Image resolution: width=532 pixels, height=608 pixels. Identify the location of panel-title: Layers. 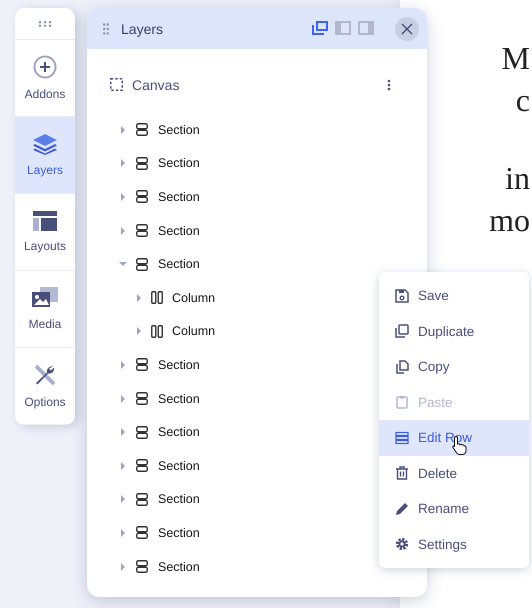
(142, 28).